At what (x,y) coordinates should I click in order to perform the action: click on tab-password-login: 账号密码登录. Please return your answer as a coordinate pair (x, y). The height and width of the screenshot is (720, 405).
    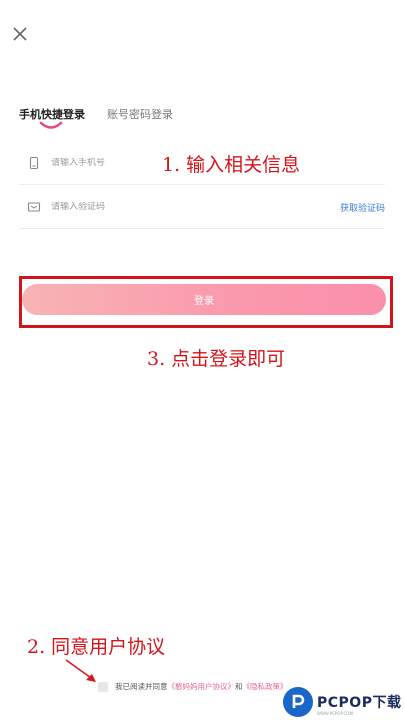
    Looking at the image, I should click on (140, 118).